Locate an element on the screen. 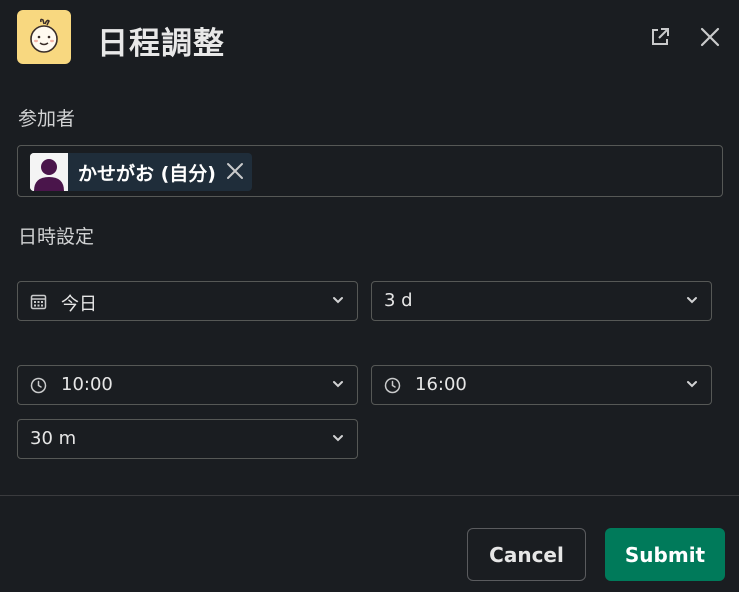 The image size is (739, 592). end-time-select: 16:00 is located at coordinates (541, 385).